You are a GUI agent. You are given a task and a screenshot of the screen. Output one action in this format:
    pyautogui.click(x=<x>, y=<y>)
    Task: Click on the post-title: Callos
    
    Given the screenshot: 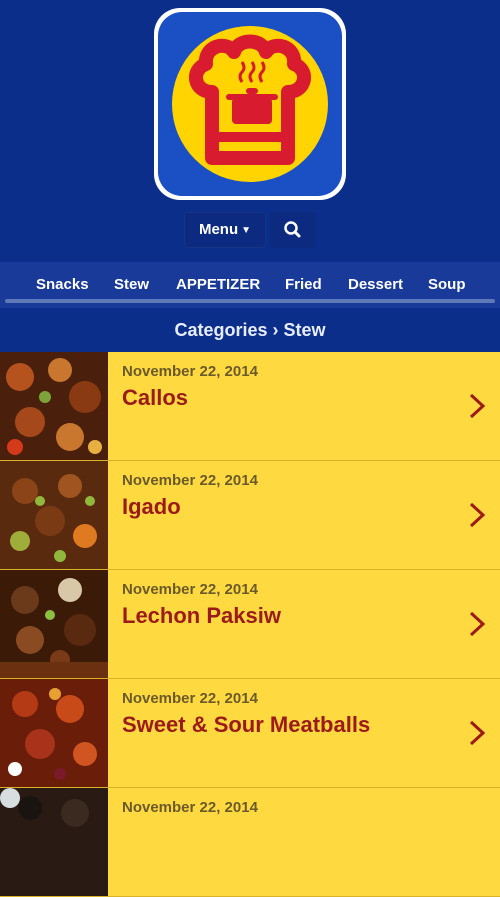 What is the action you would take?
    pyautogui.click(x=155, y=398)
    